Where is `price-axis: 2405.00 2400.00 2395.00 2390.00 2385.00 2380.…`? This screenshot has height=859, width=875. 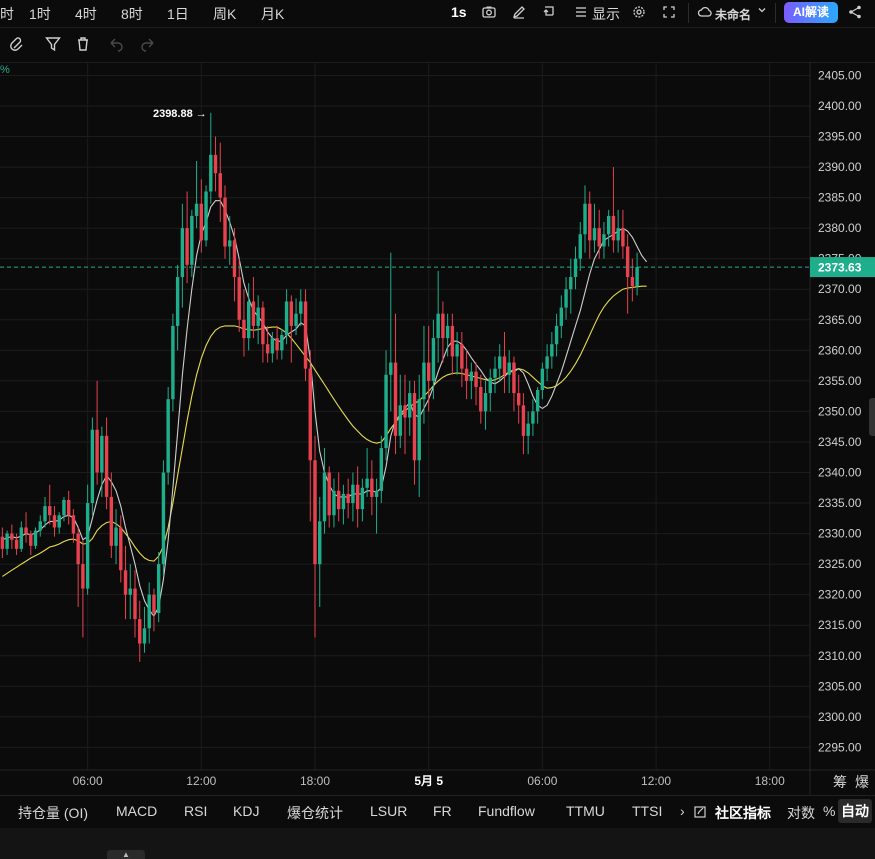
price-axis: 2405.00 2400.00 2395.00 2390.00 2385.00 2380.… is located at coordinates (842, 411).